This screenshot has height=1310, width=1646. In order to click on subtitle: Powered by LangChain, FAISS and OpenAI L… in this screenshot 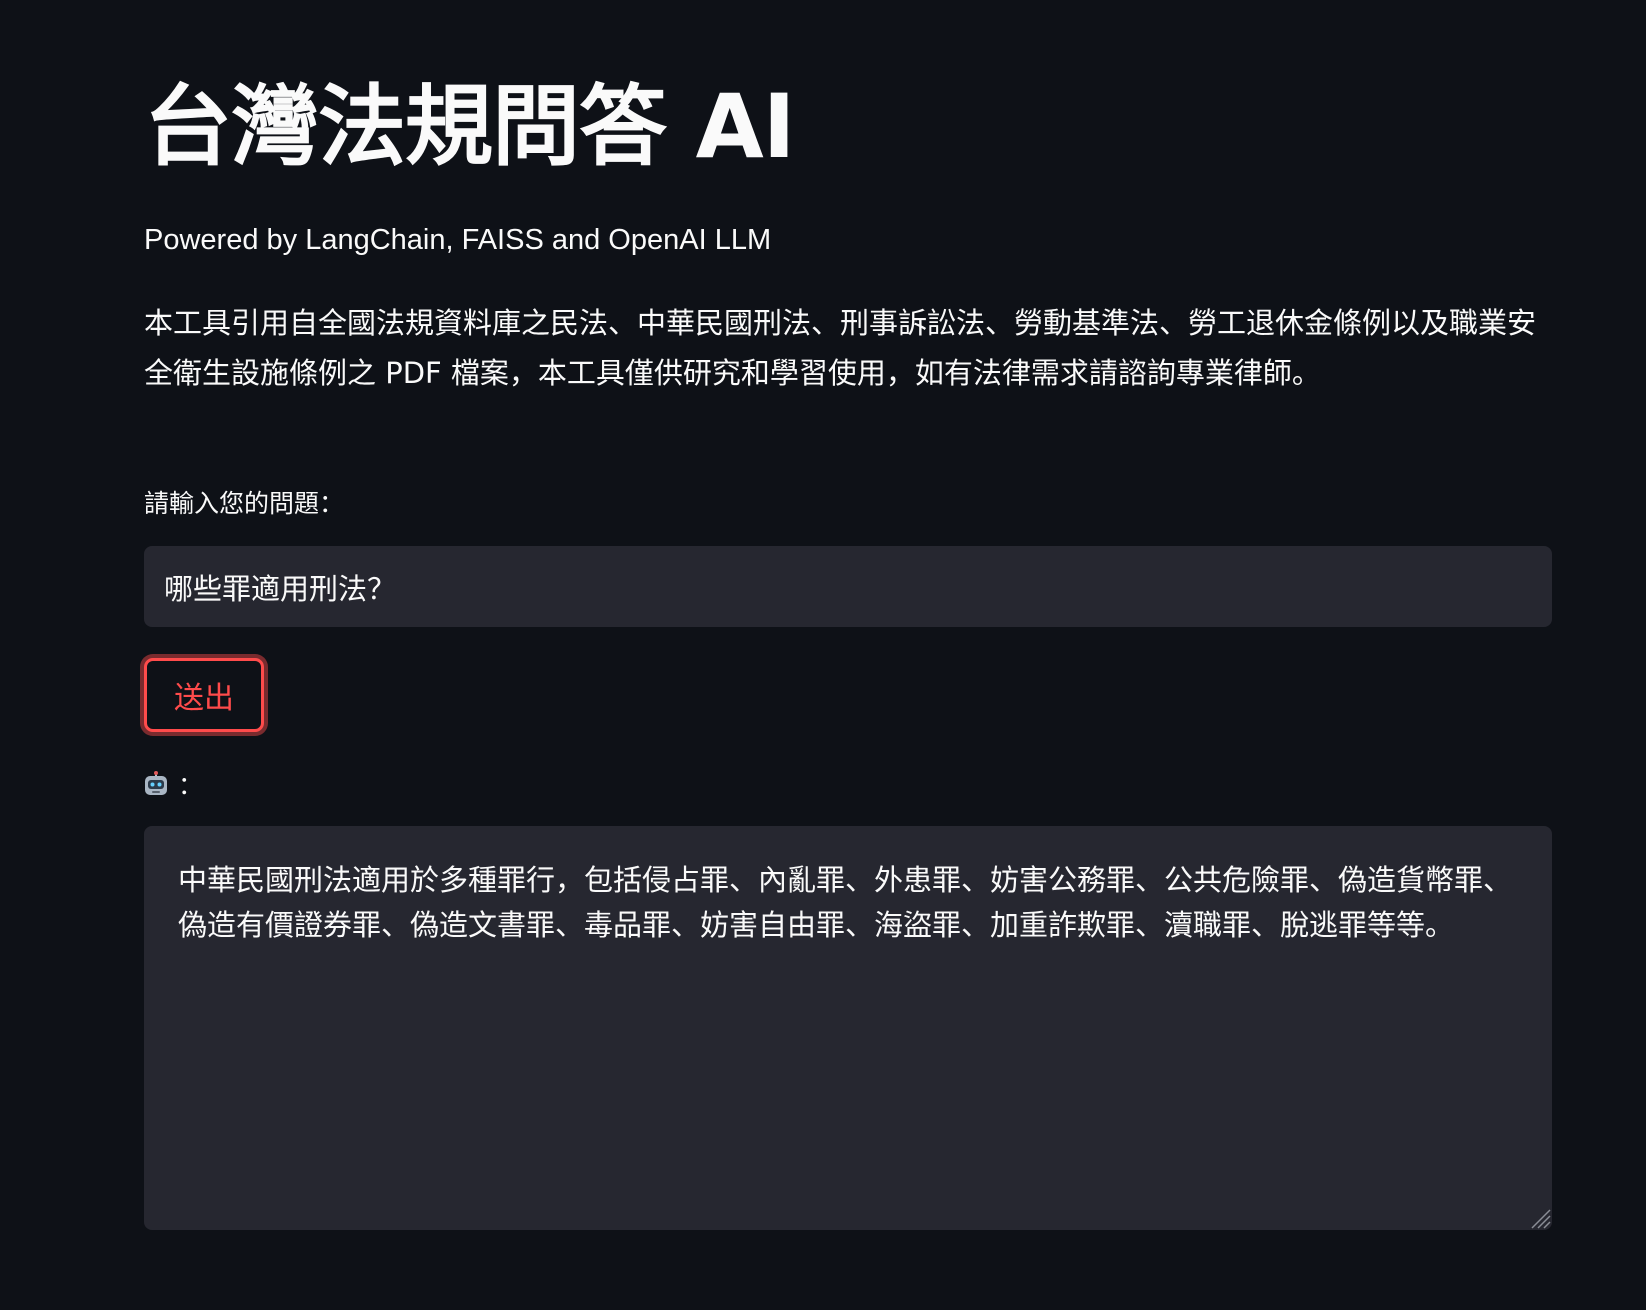, I will do `click(458, 240)`.